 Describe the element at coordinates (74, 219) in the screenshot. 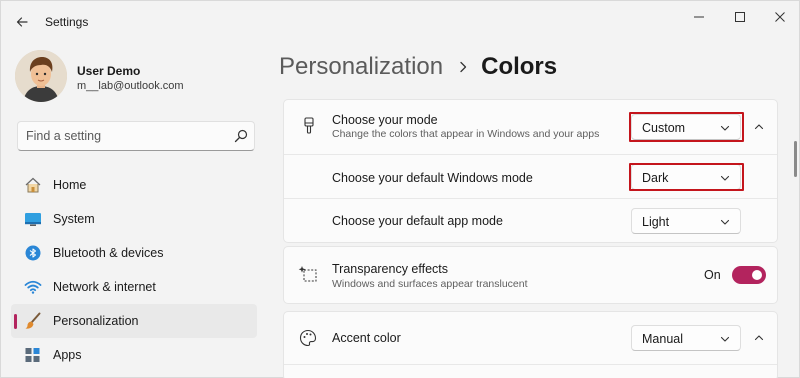

I see `sidebar-item-label: System` at that location.